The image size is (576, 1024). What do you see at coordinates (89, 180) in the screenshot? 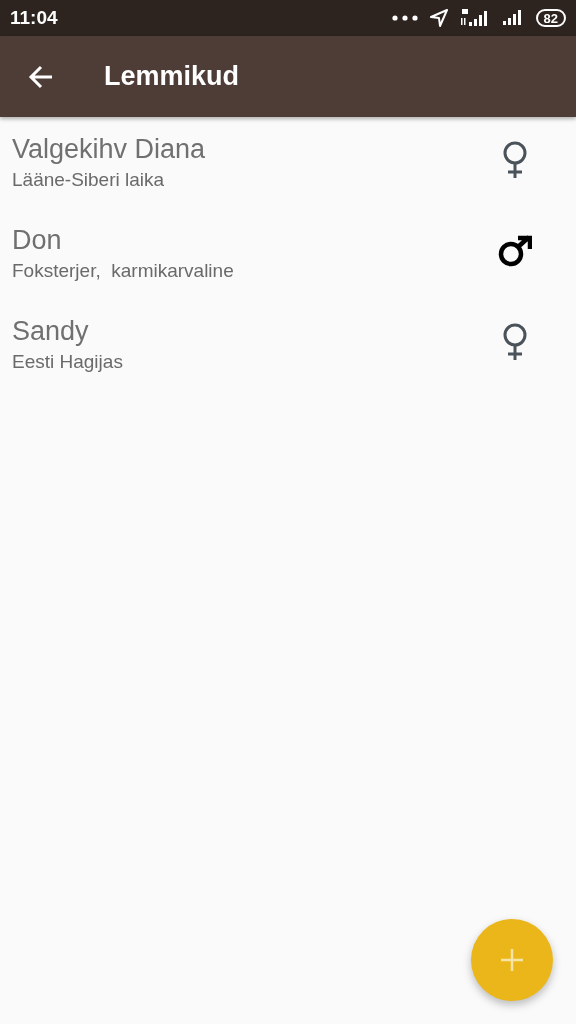
I see `pet-breed: Lääne-Siberi laika` at bounding box center [89, 180].